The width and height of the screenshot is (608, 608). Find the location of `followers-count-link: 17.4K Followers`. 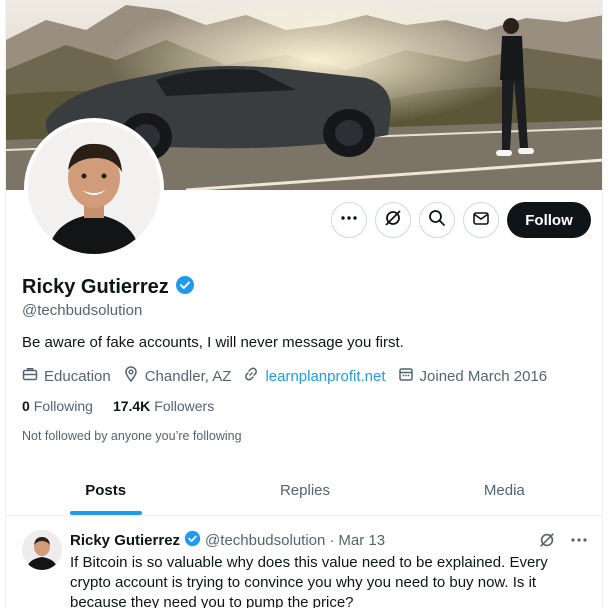

followers-count-link: 17.4K Followers is located at coordinates (163, 406).